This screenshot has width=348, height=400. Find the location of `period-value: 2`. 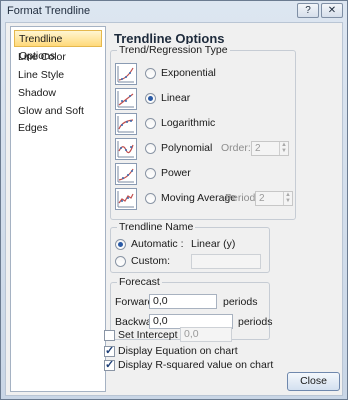

period-value: 2 is located at coordinates (262, 198).